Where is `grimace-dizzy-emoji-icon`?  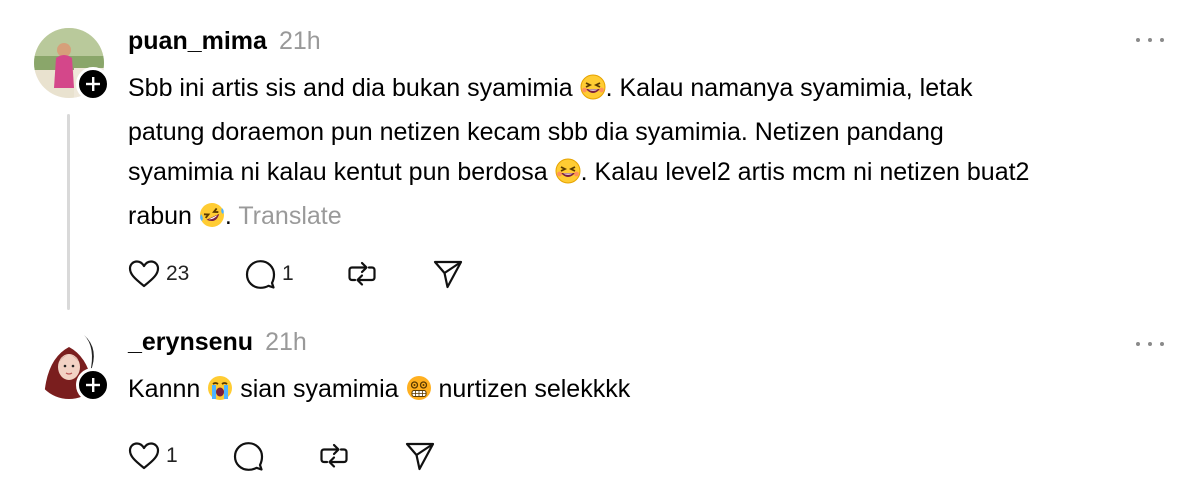
grimace-dizzy-emoji-icon is located at coordinates (419, 393).